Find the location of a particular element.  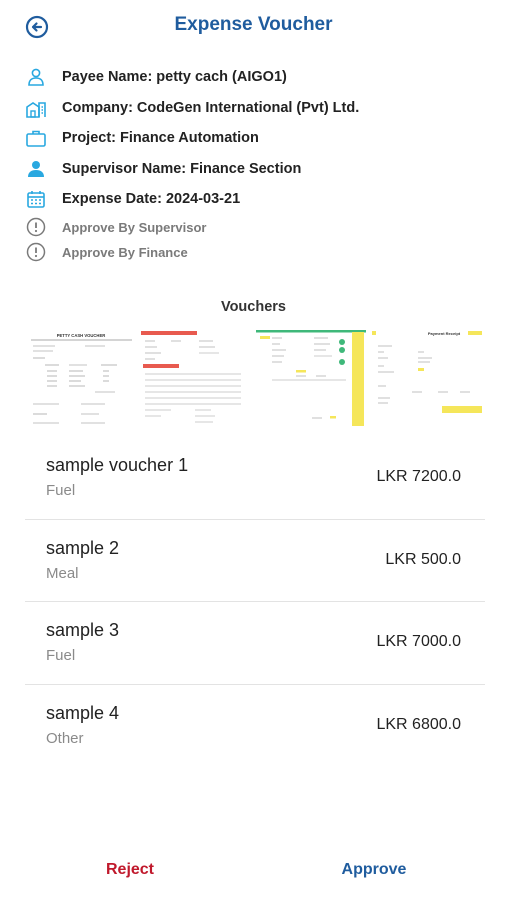

briefcase-icon is located at coordinates (36, 138).